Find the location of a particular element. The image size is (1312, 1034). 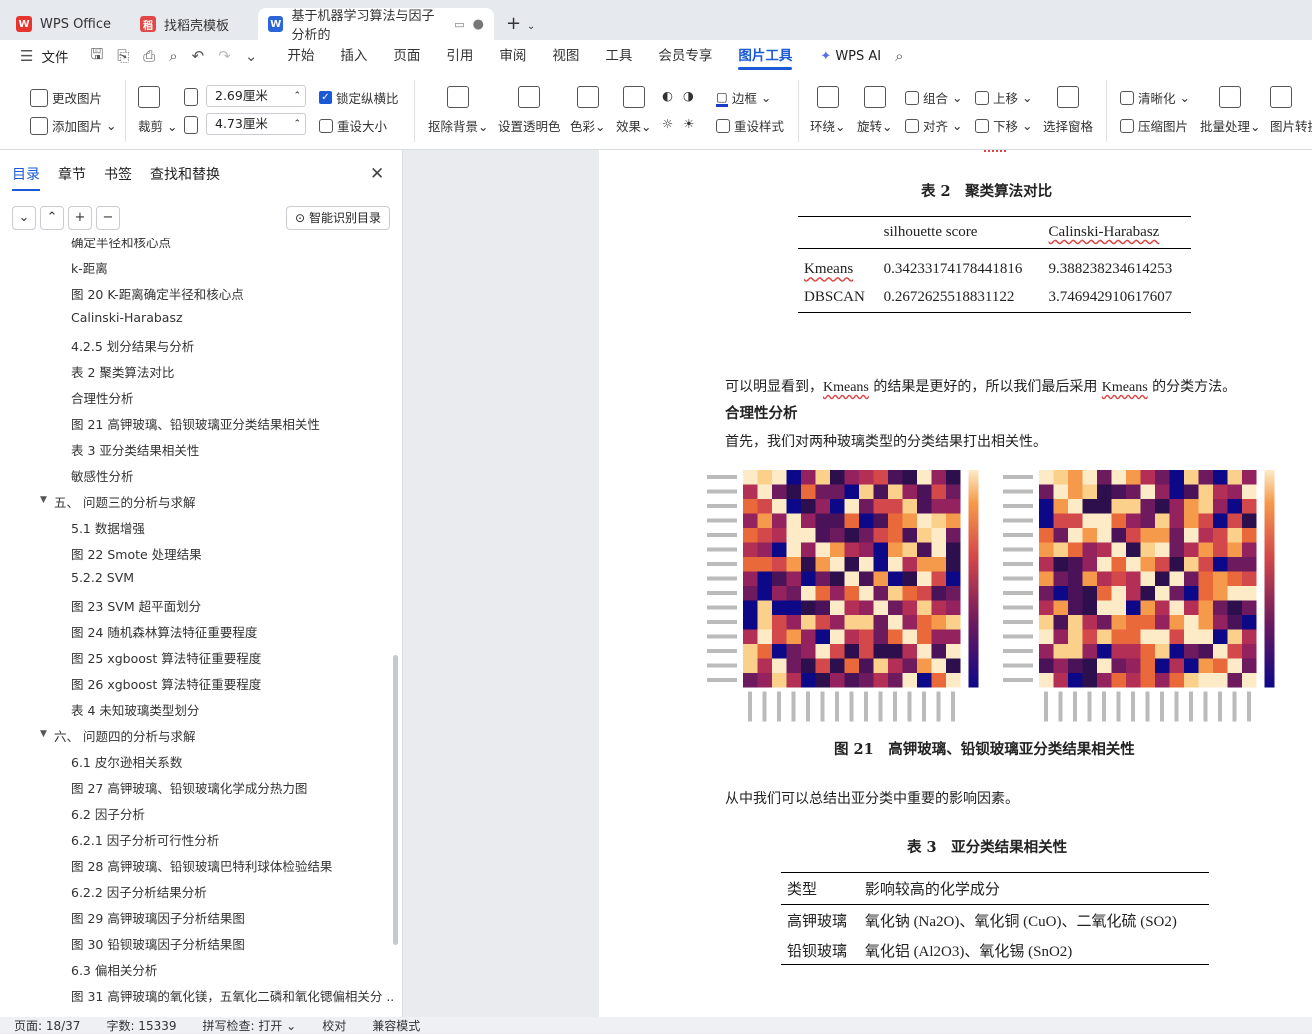

border-button: ▢ 边框 ⌄ is located at coordinates (743, 97).